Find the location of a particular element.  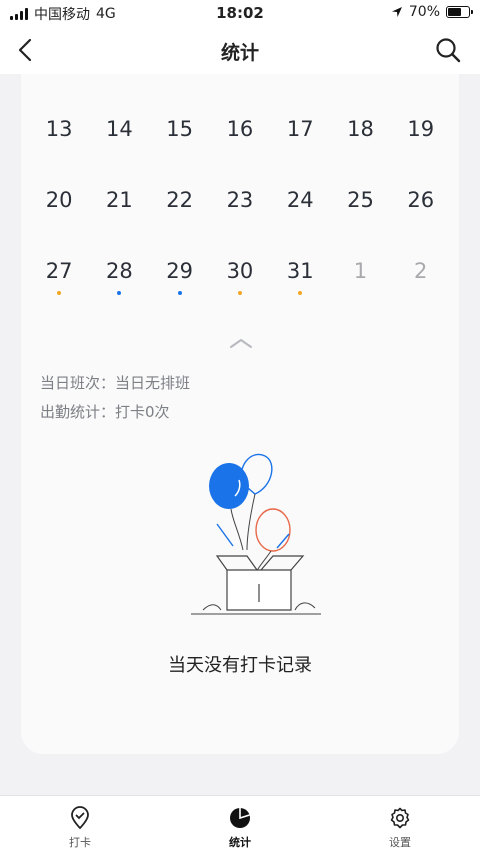

calendar-day: 24 is located at coordinates (300, 206).